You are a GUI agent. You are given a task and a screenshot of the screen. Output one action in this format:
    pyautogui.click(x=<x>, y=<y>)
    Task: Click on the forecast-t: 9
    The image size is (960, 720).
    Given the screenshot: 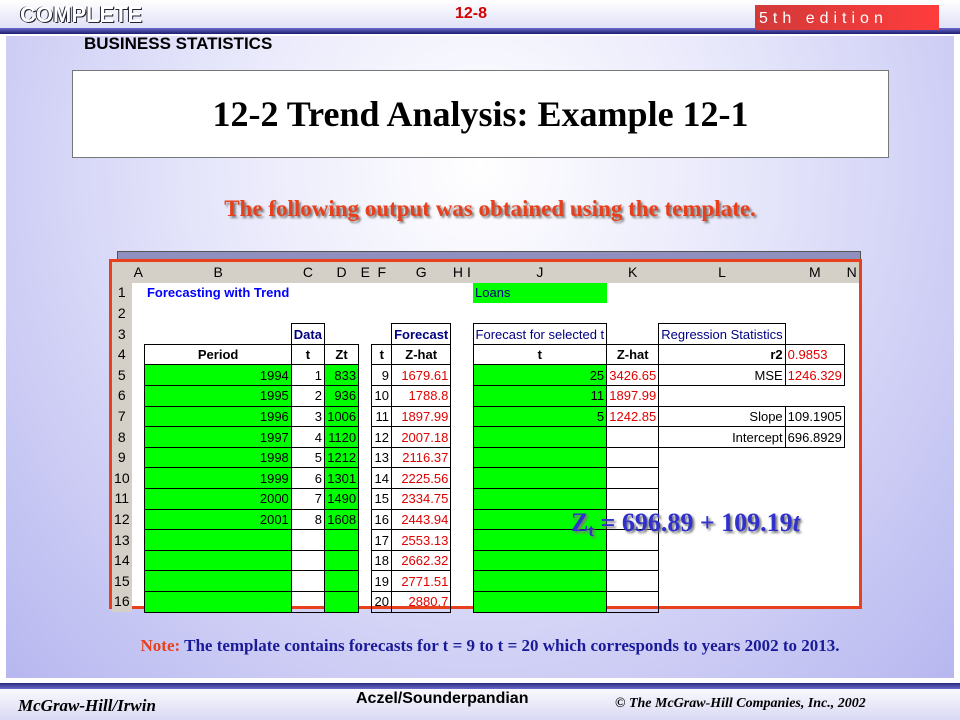 What is the action you would take?
    pyautogui.click(x=382, y=375)
    